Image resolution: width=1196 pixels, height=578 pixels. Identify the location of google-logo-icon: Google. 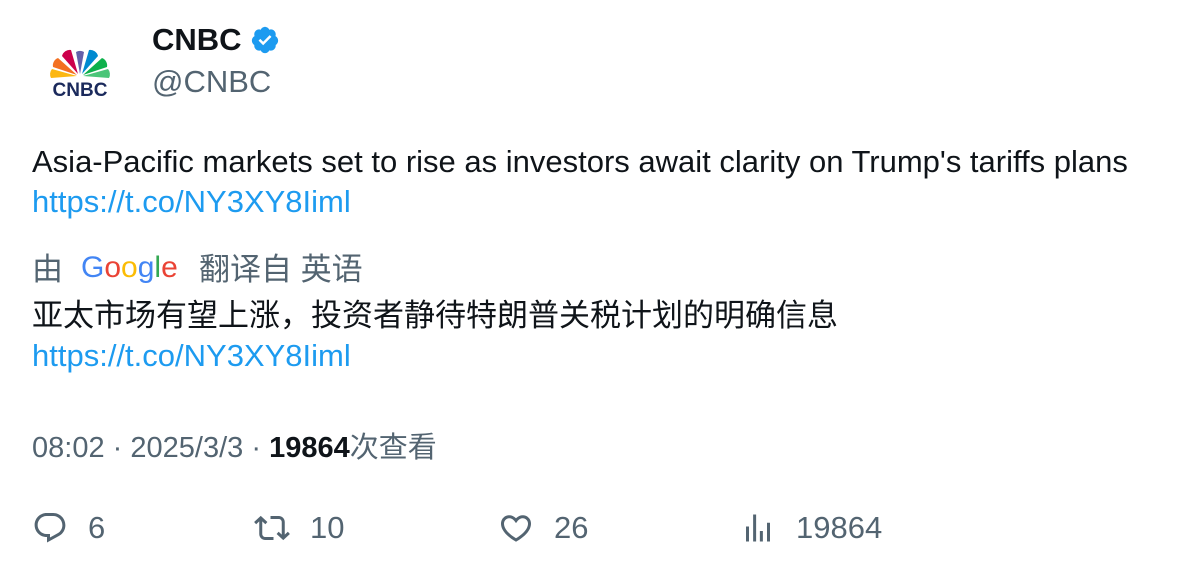
(131, 267).